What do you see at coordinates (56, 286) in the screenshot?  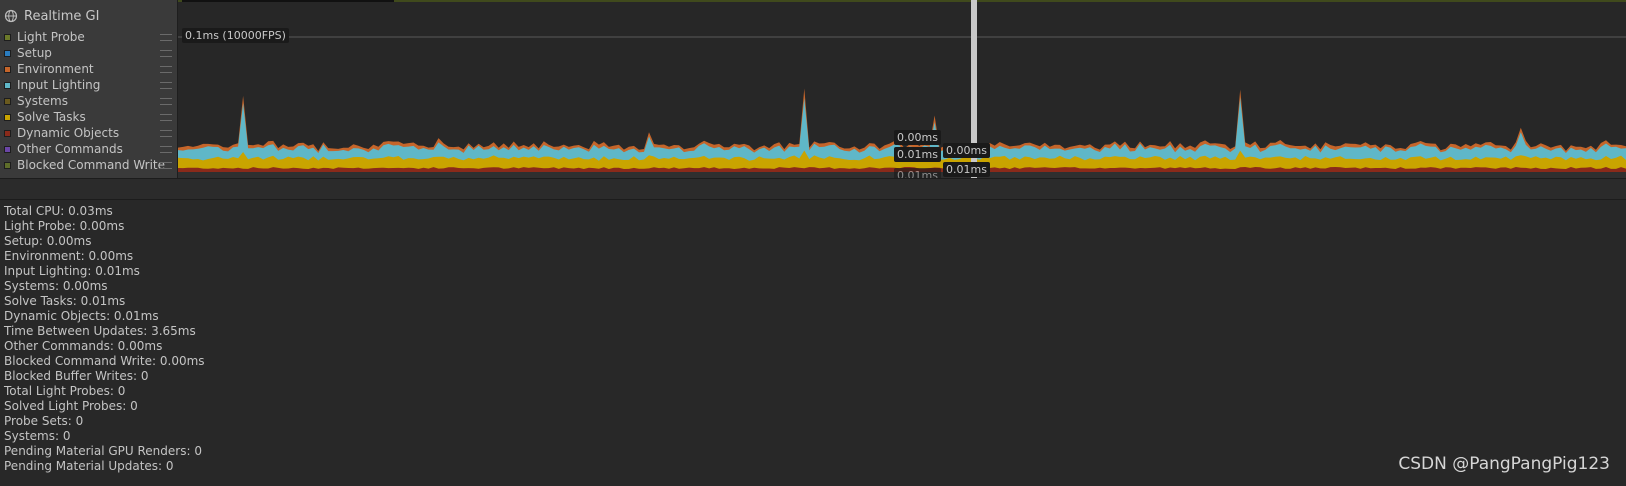 I see `stat-line: Systems: 0.00ms` at bounding box center [56, 286].